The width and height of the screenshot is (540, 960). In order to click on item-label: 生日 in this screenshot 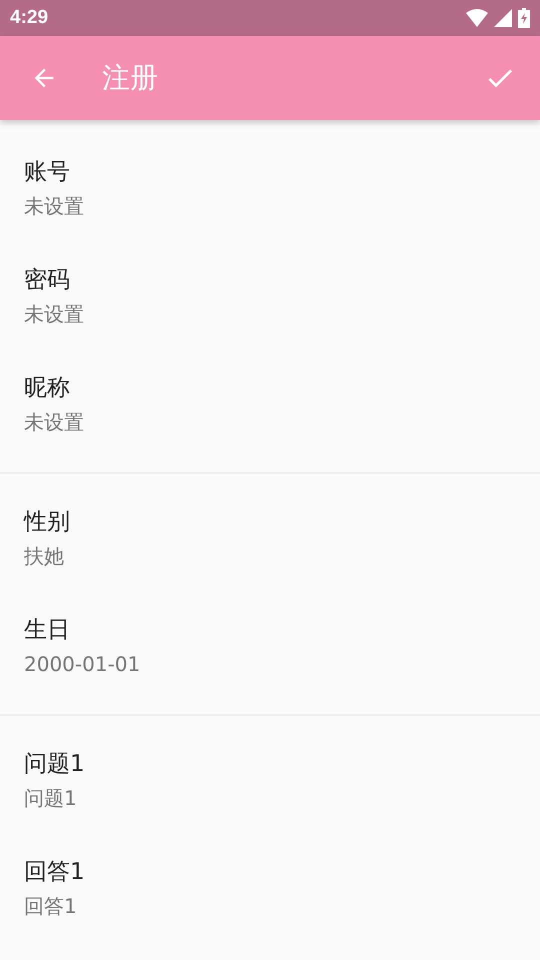, I will do `click(47, 630)`.